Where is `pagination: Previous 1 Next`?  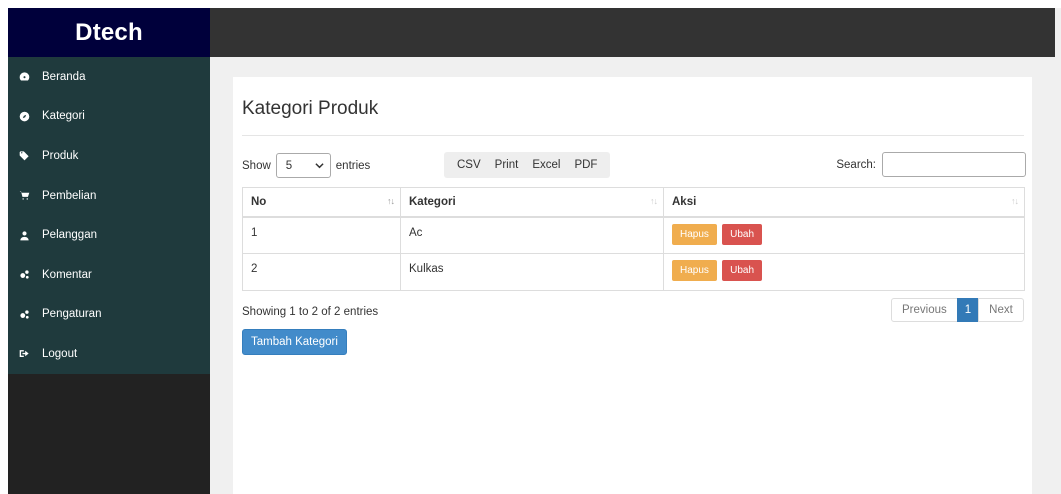
pagination: Previous 1 Next is located at coordinates (957, 310).